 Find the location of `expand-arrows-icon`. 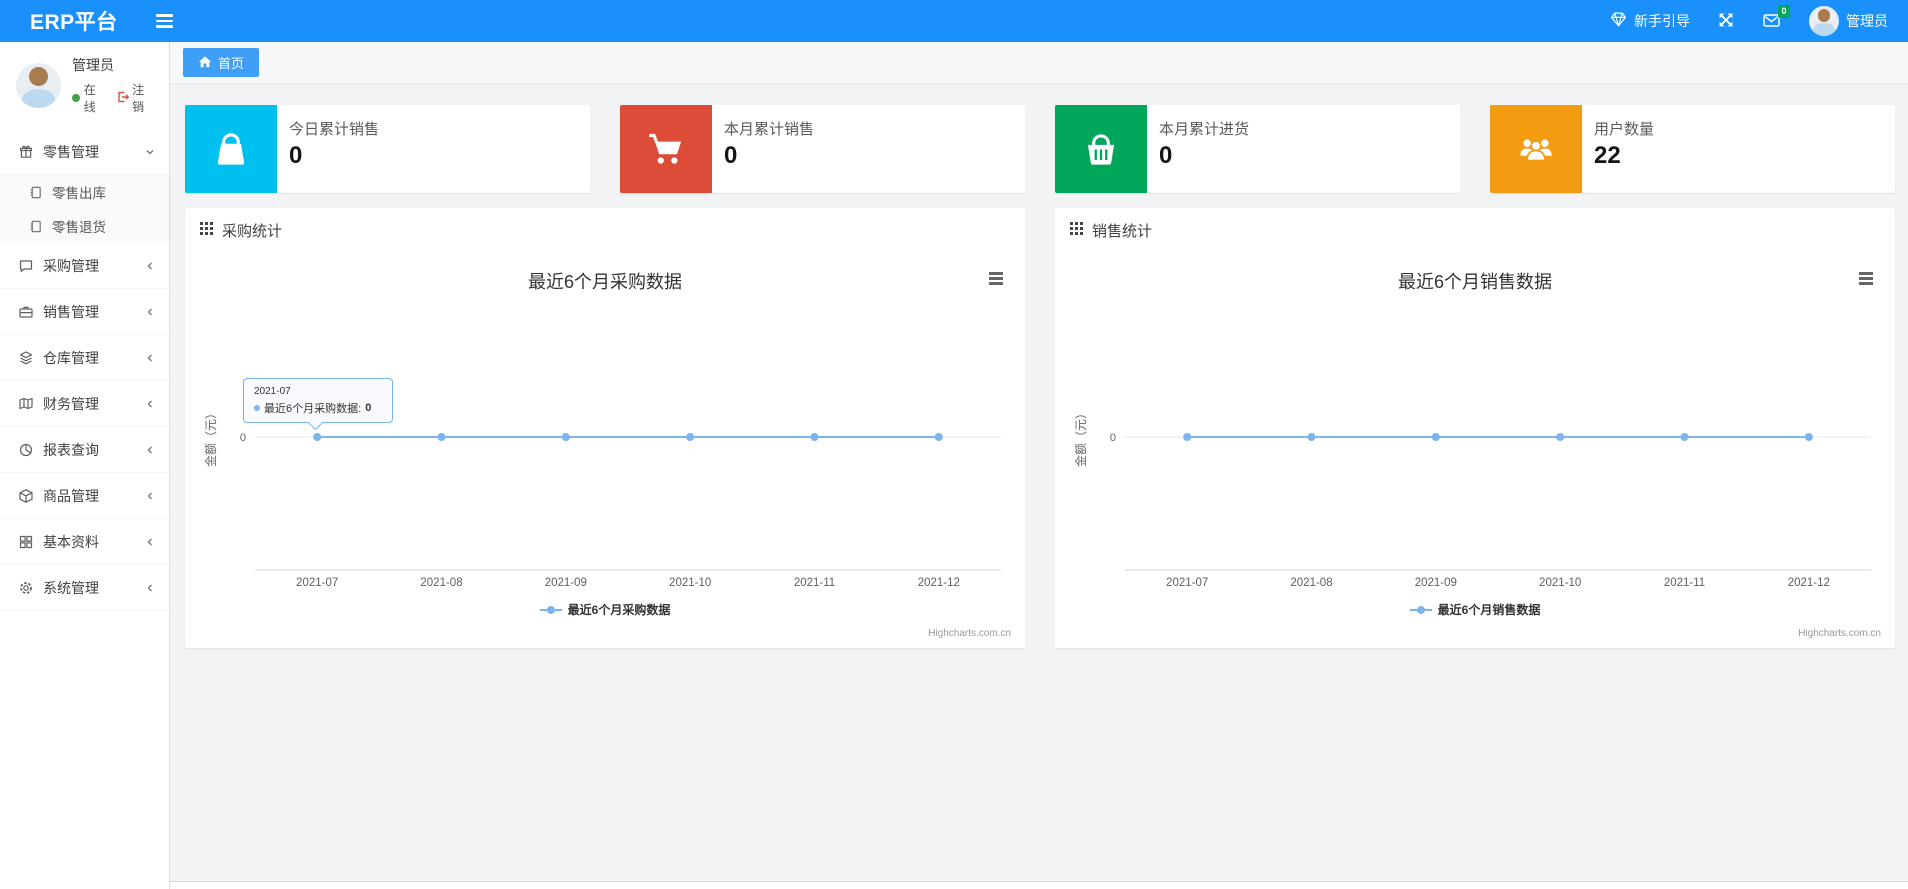

expand-arrows-icon is located at coordinates (1726, 21).